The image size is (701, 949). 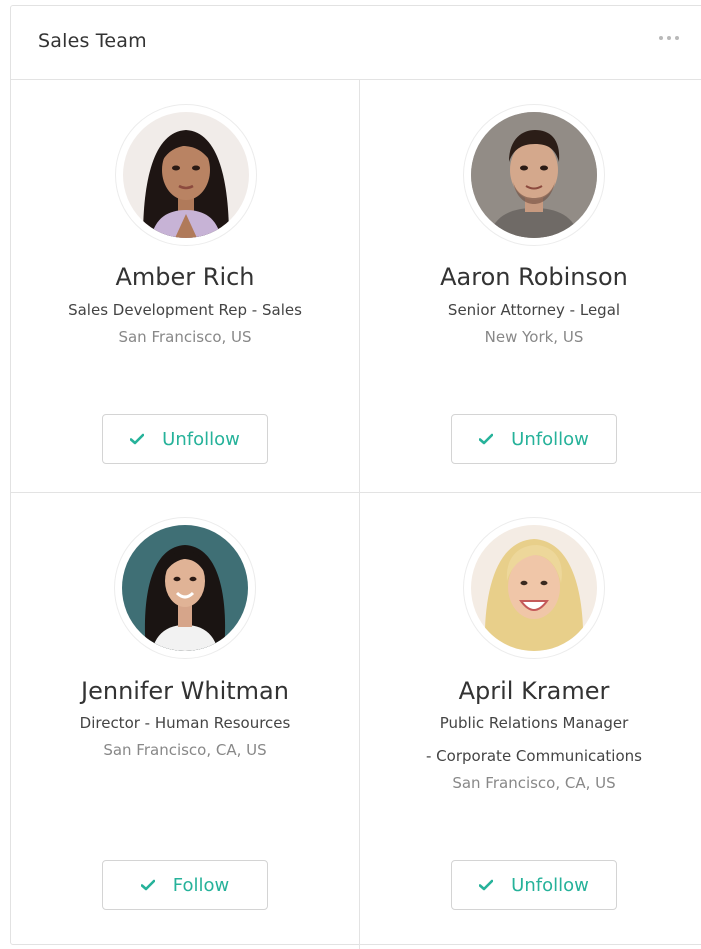 What do you see at coordinates (201, 885) in the screenshot?
I see `button-label: Follow` at bounding box center [201, 885].